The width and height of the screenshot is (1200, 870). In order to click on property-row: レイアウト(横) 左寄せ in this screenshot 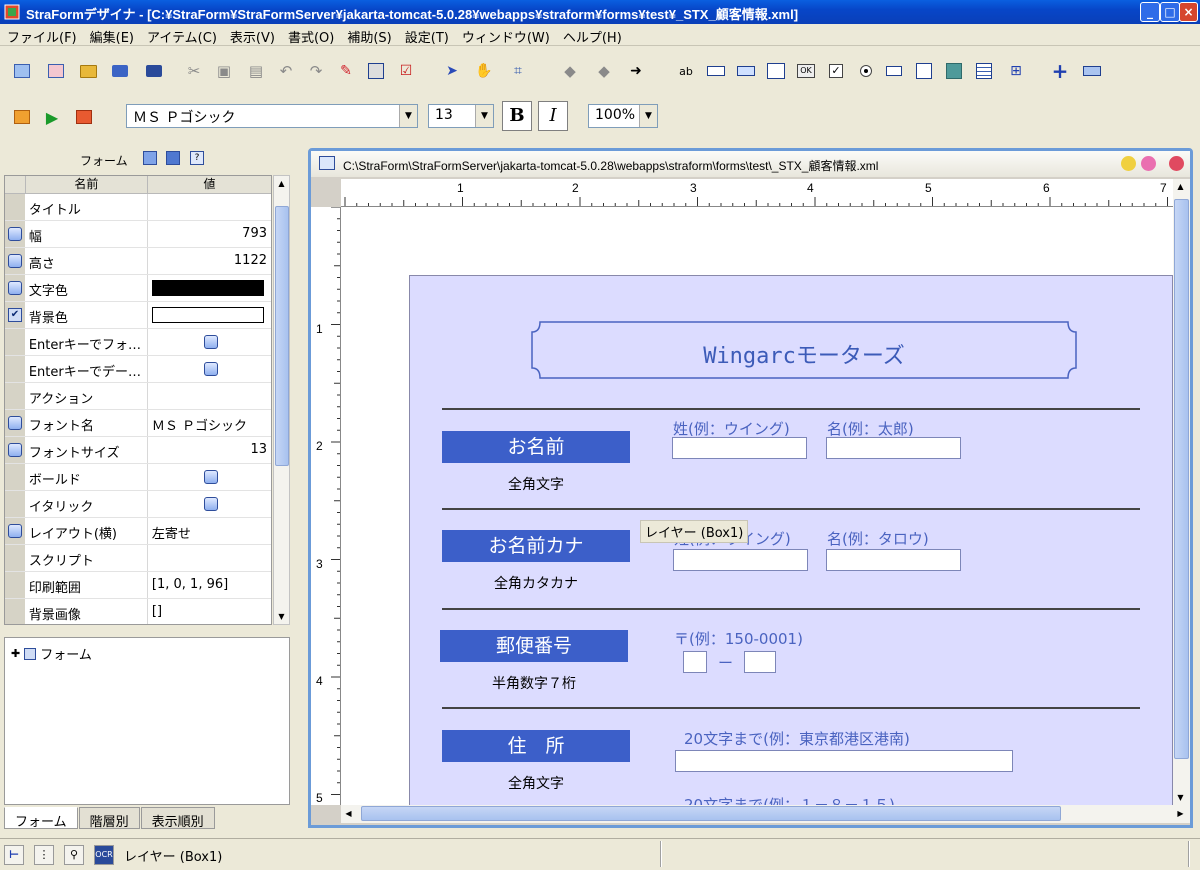, I will do `click(138, 531)`.